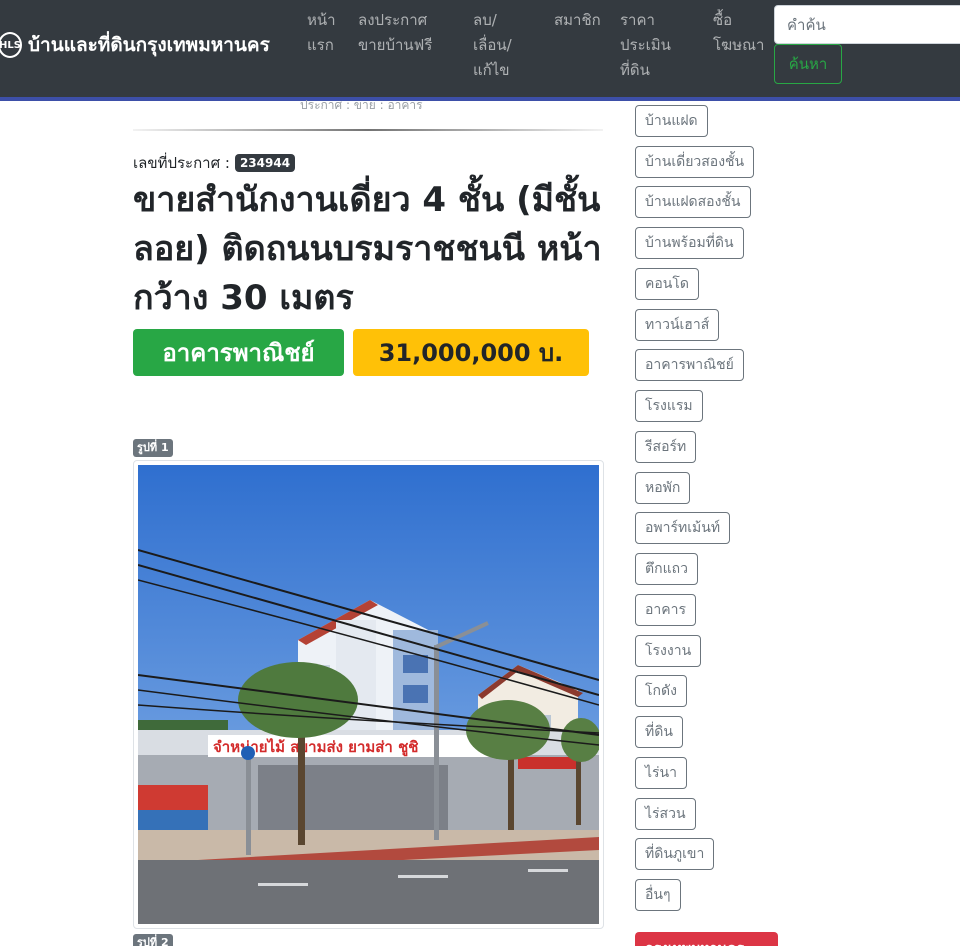 The width and height of the screenshot is (960, 946). Describe the element at coordinates (368, 130) in the screenshot. I see `divider` at that location.